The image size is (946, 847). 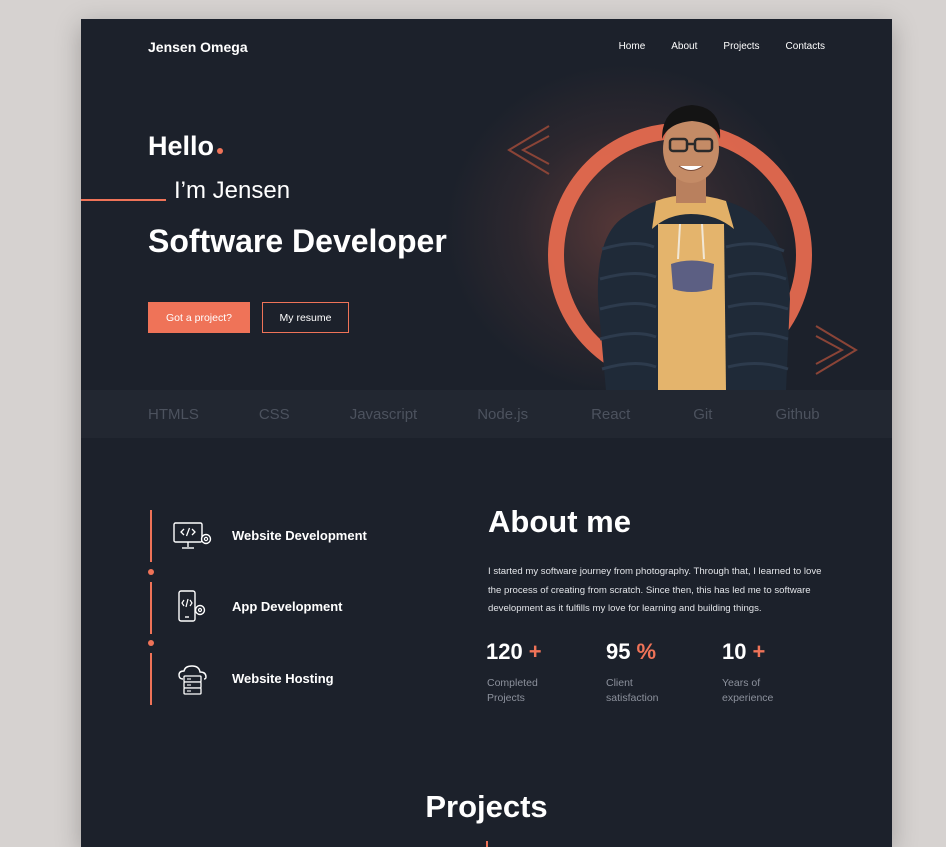 I want to click on profile-photo, so click(x=693, y=248).